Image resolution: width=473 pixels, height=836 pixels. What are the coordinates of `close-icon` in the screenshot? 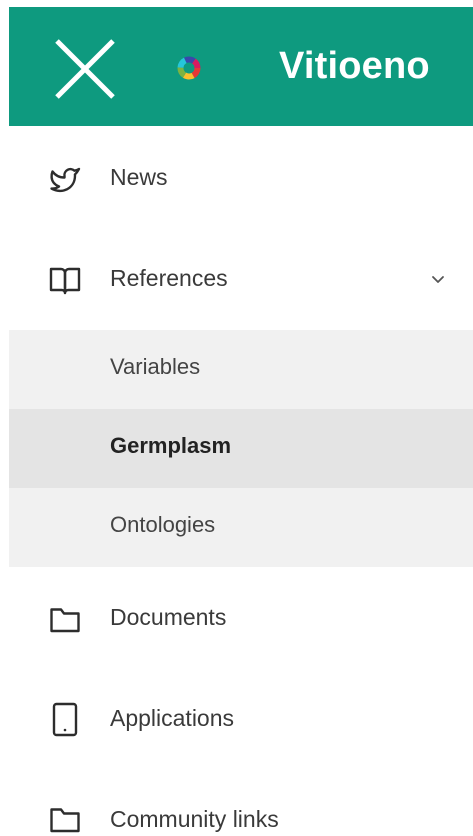 It's located at (85, 69).